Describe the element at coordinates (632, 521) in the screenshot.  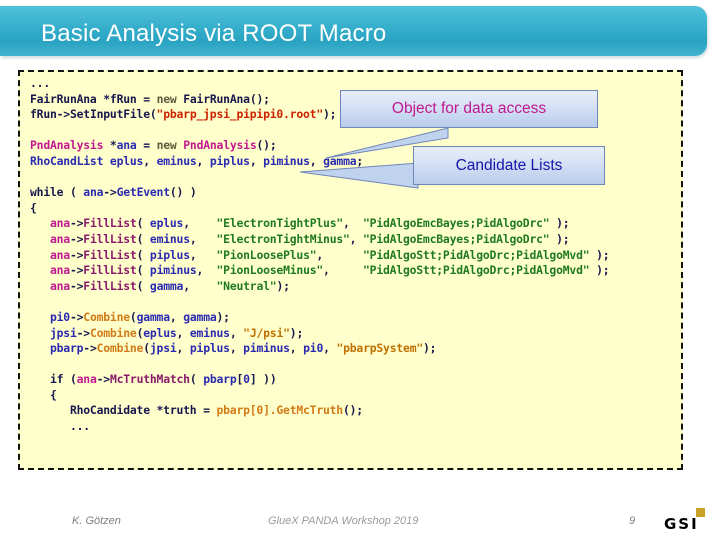
I see `footer-page-number: 9` at that location.